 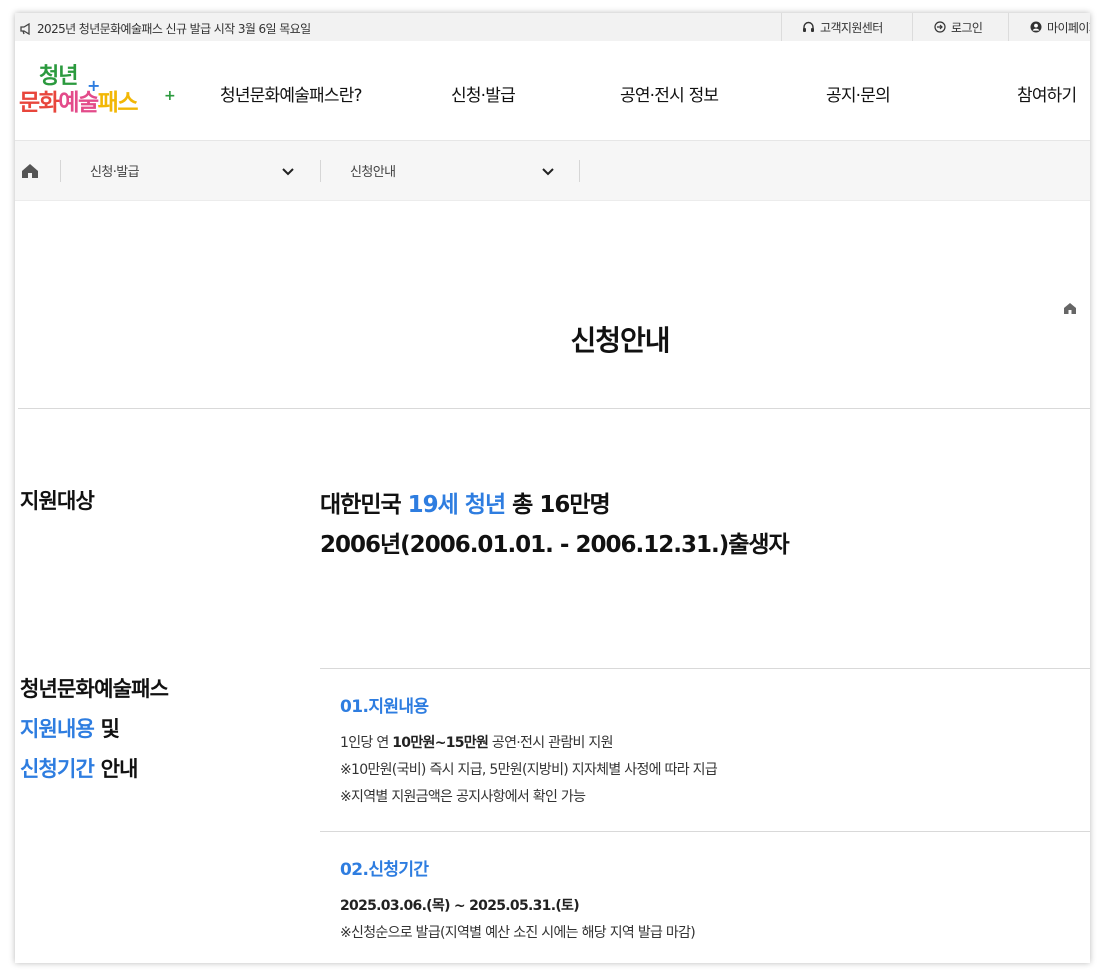 What do you see at coordinates (170, 96) in the screenshot?
I see `logo-plus-icon: +` at bounding box center [170, 96].